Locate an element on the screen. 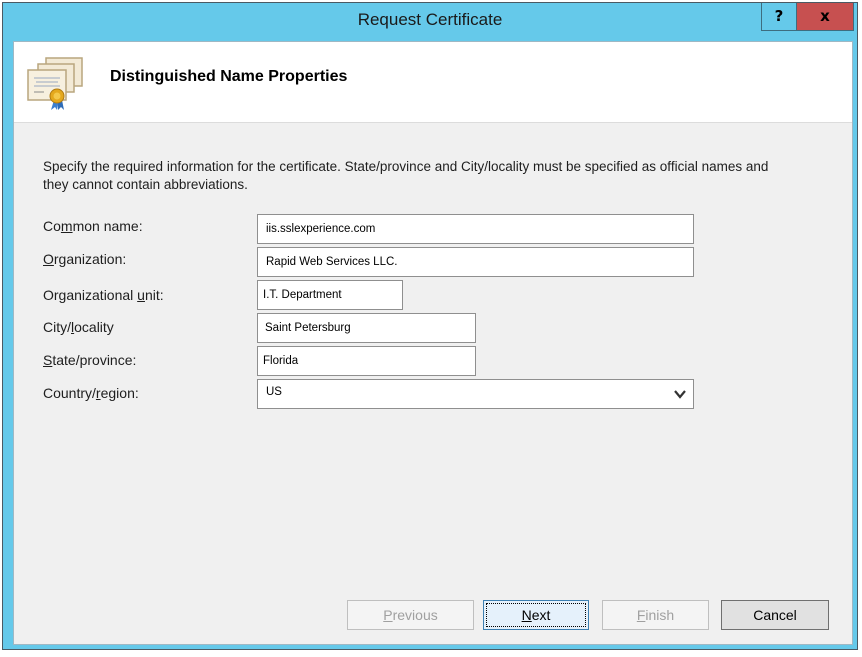 This screenshot has height=657, width=862. wizard-header: Distinguished Name Properties is located at coordinates (433, 82).